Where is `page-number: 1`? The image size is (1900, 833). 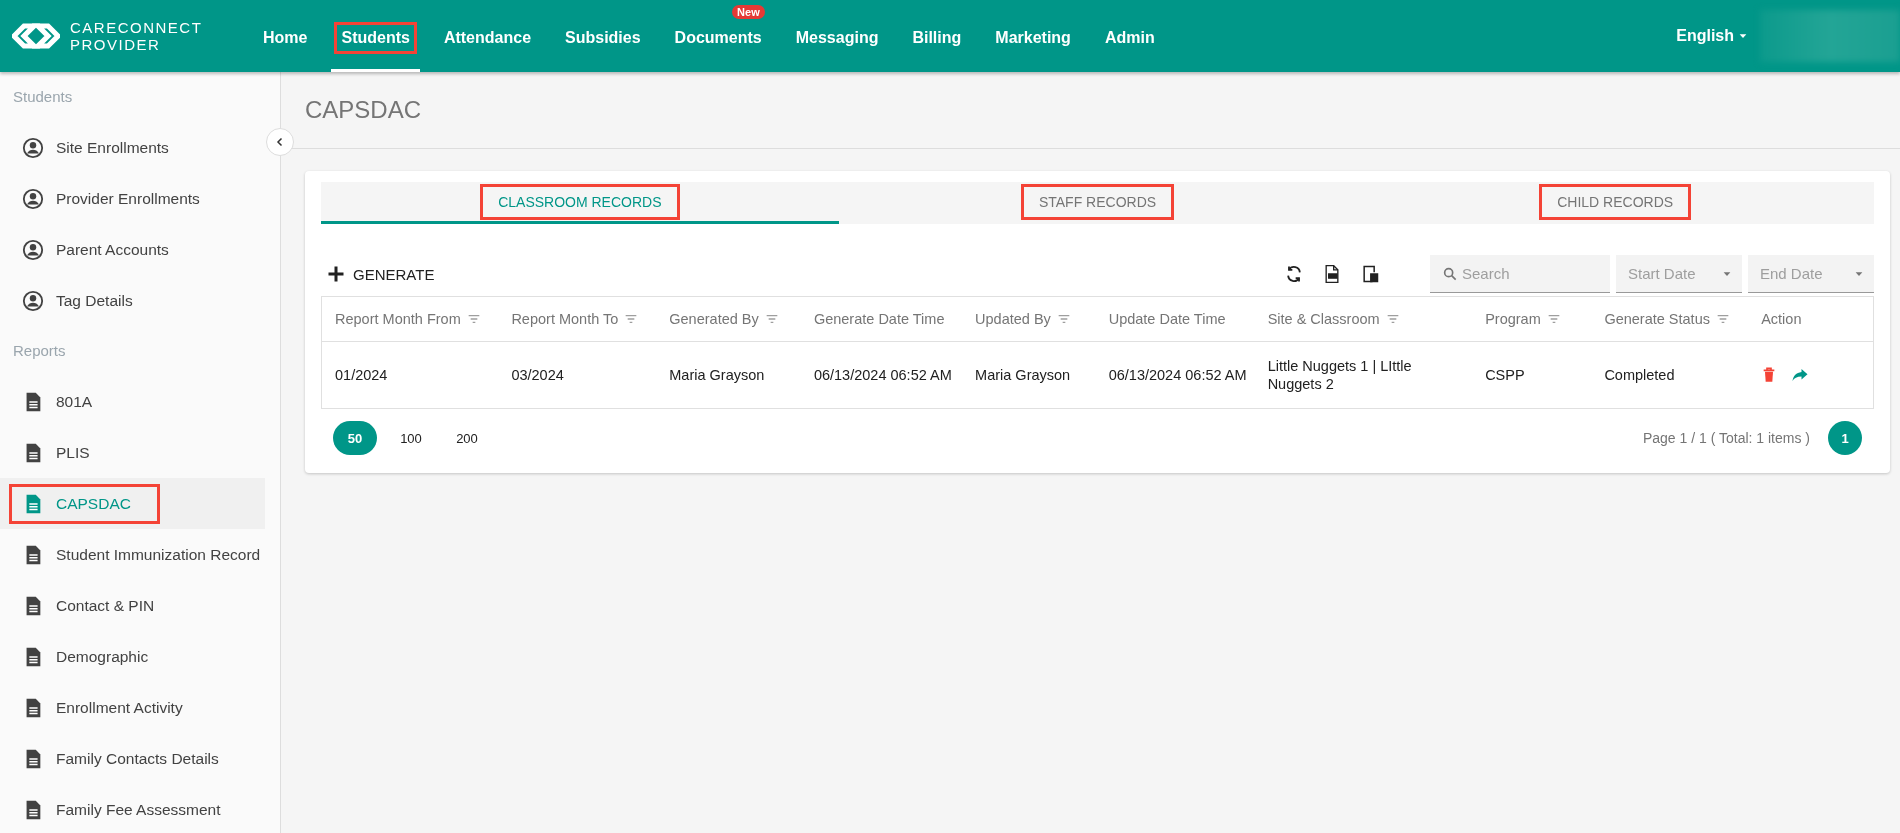
page-number: 1 is located at coordinates (1845, 438).